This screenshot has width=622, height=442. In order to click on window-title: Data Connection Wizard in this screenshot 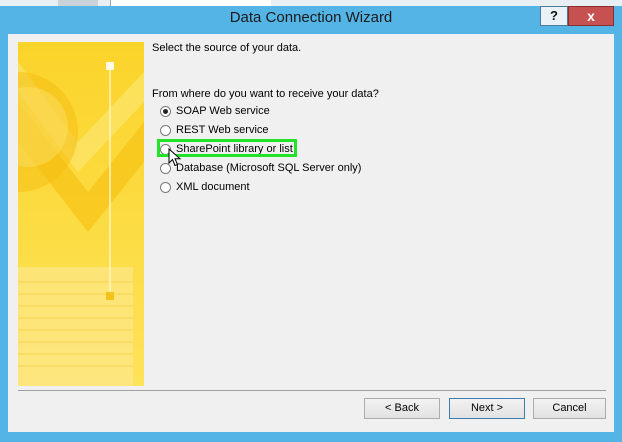, I will do `click(311, 17)`.